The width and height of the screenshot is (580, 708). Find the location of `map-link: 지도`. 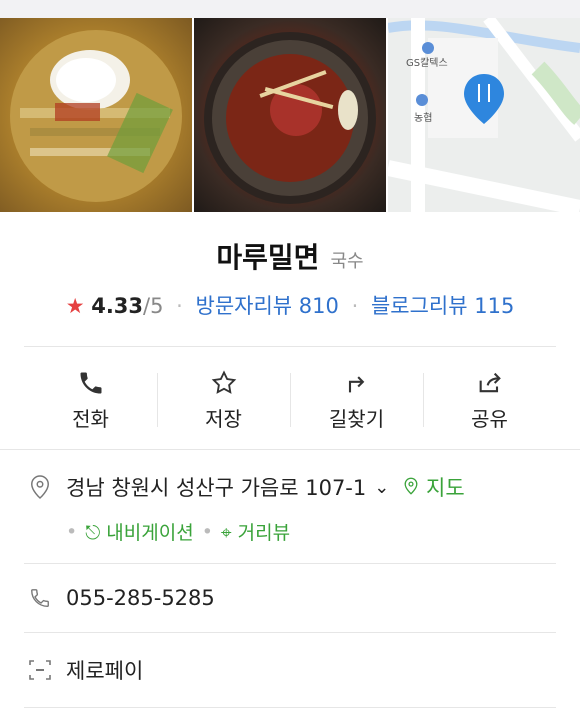

map-link: 지도 is located at coordinates (434, 487).